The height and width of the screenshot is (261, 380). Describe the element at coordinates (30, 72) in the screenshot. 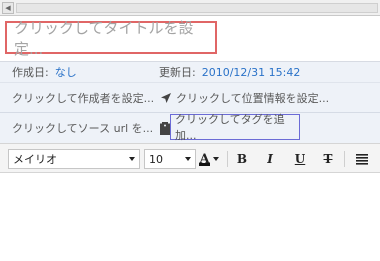

I see `created-label: 作成日:` at that location.